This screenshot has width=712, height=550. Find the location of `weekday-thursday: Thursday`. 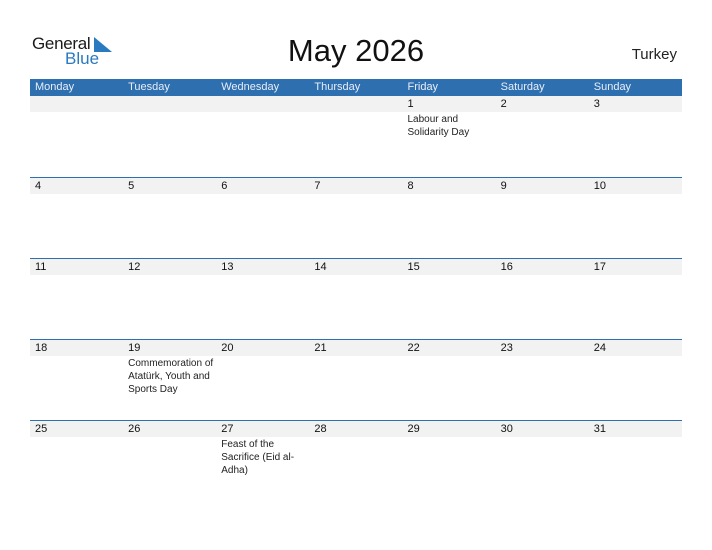

weekday-thursday: Thursday is located at coordinates (337, 87).